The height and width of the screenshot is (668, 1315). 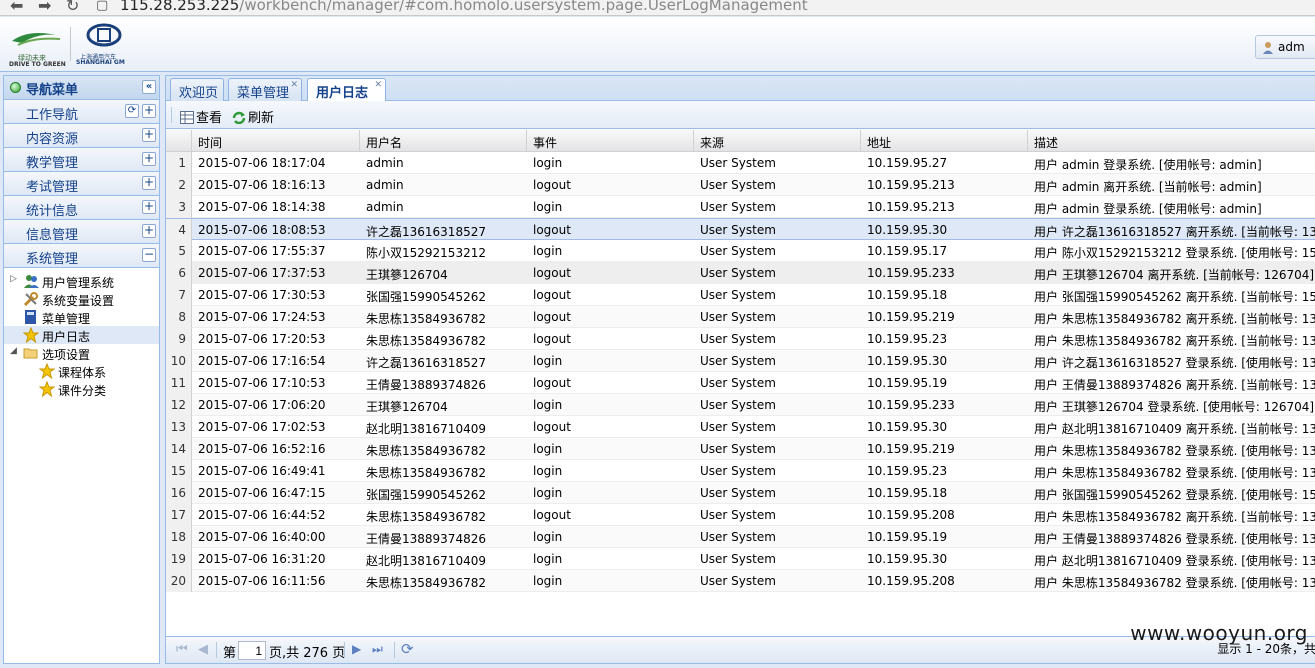 I want to click on tree-item-system-variables: 系统变量设置, so click(x=81, y=299).